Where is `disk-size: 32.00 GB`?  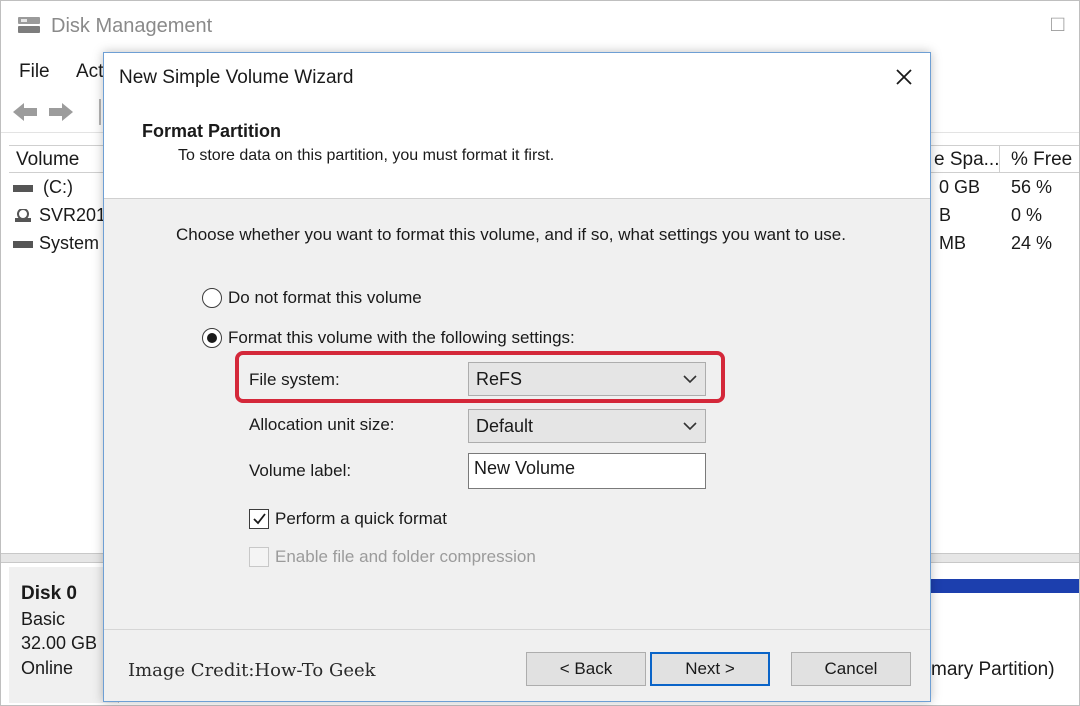
disk-size: 32.00 GB is located at coordinates (59, 643).